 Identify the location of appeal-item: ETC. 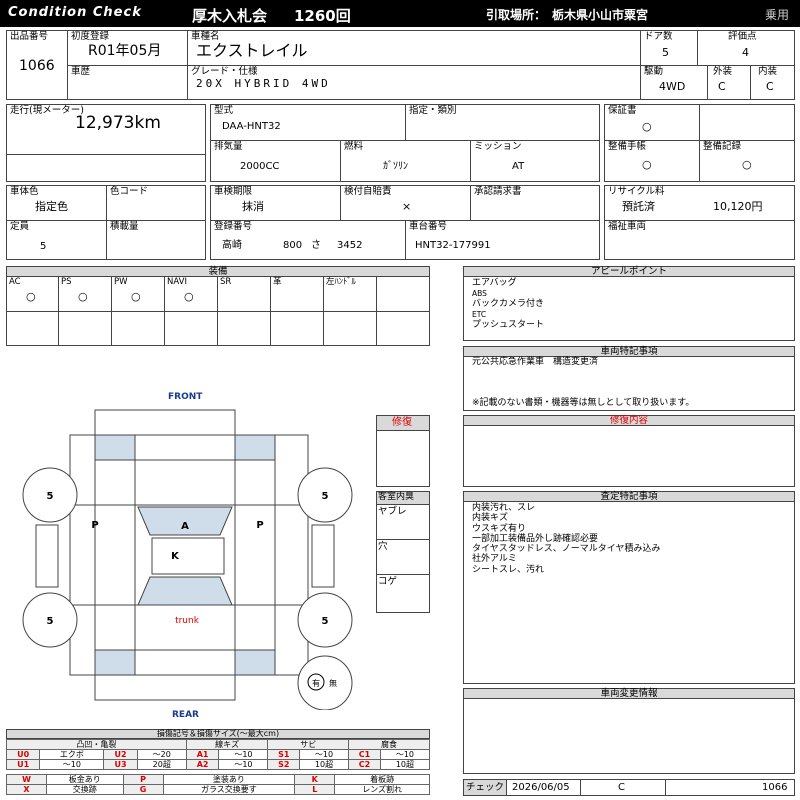
(479, 314).